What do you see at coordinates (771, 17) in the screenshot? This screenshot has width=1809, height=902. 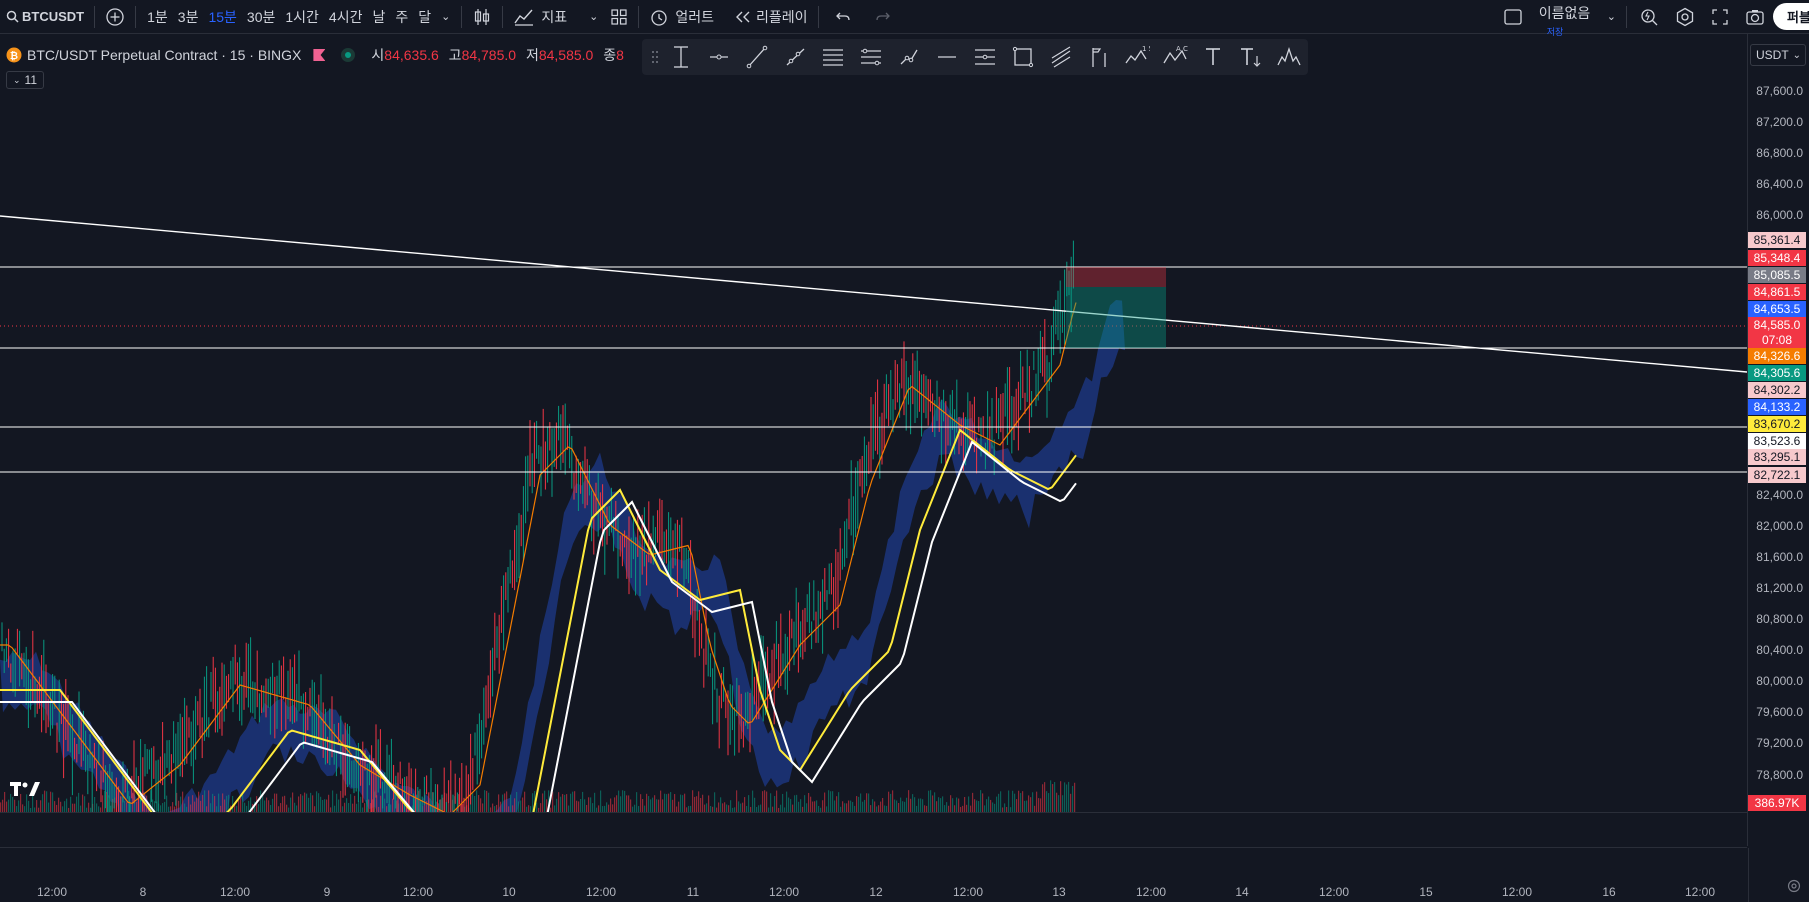 I see `replay-button: 리플레이` at bounding box center [771, 17].